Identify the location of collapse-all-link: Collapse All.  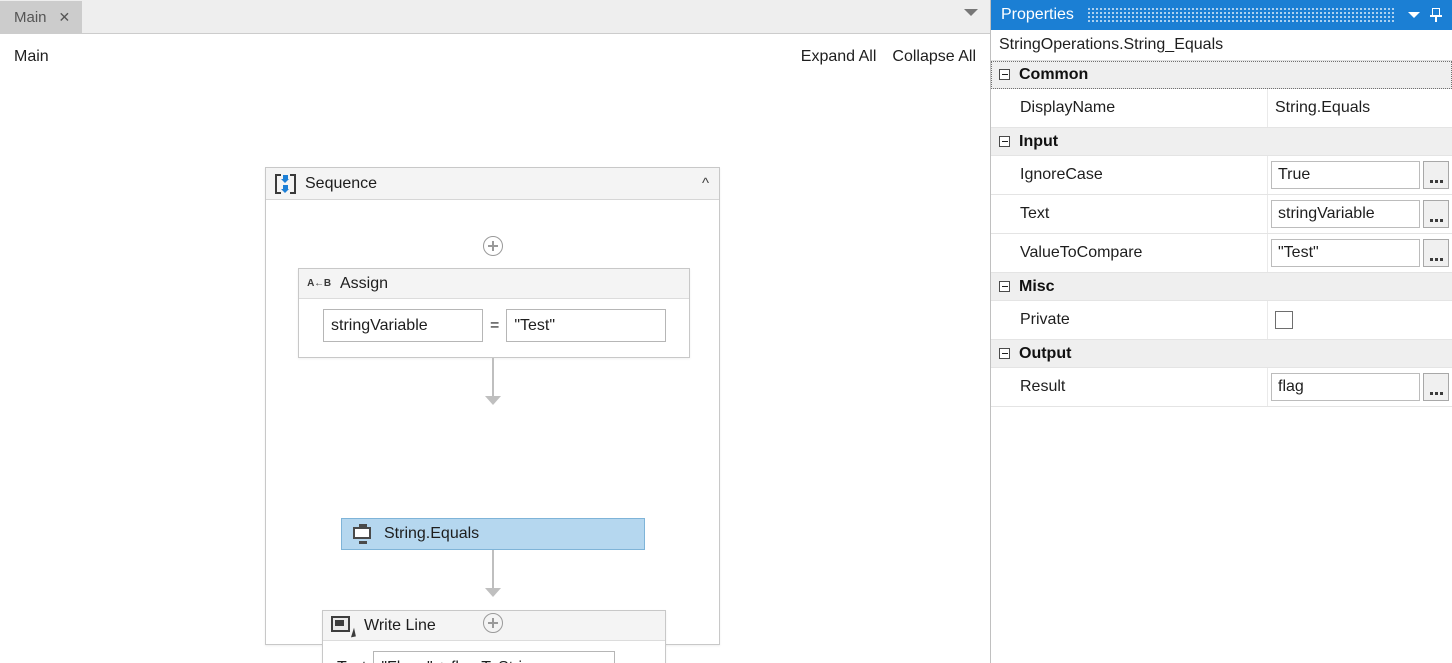
(934, 57).